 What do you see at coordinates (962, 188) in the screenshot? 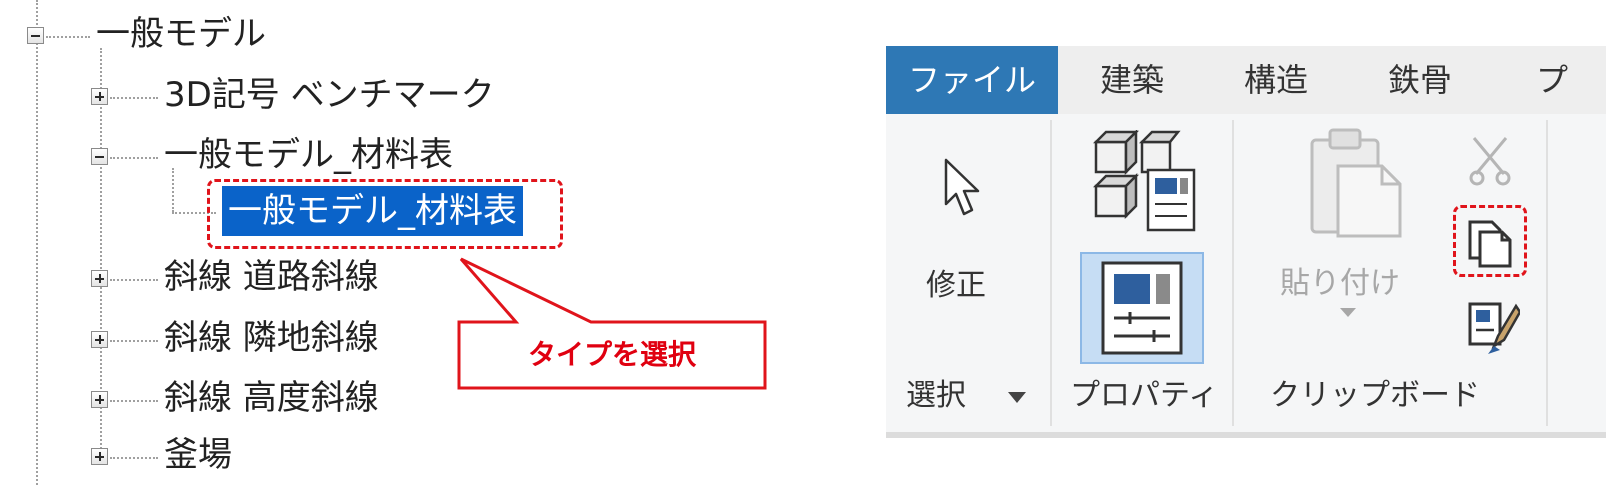
I see `cursor-arrow-icon` at bounding box center [962, 188].